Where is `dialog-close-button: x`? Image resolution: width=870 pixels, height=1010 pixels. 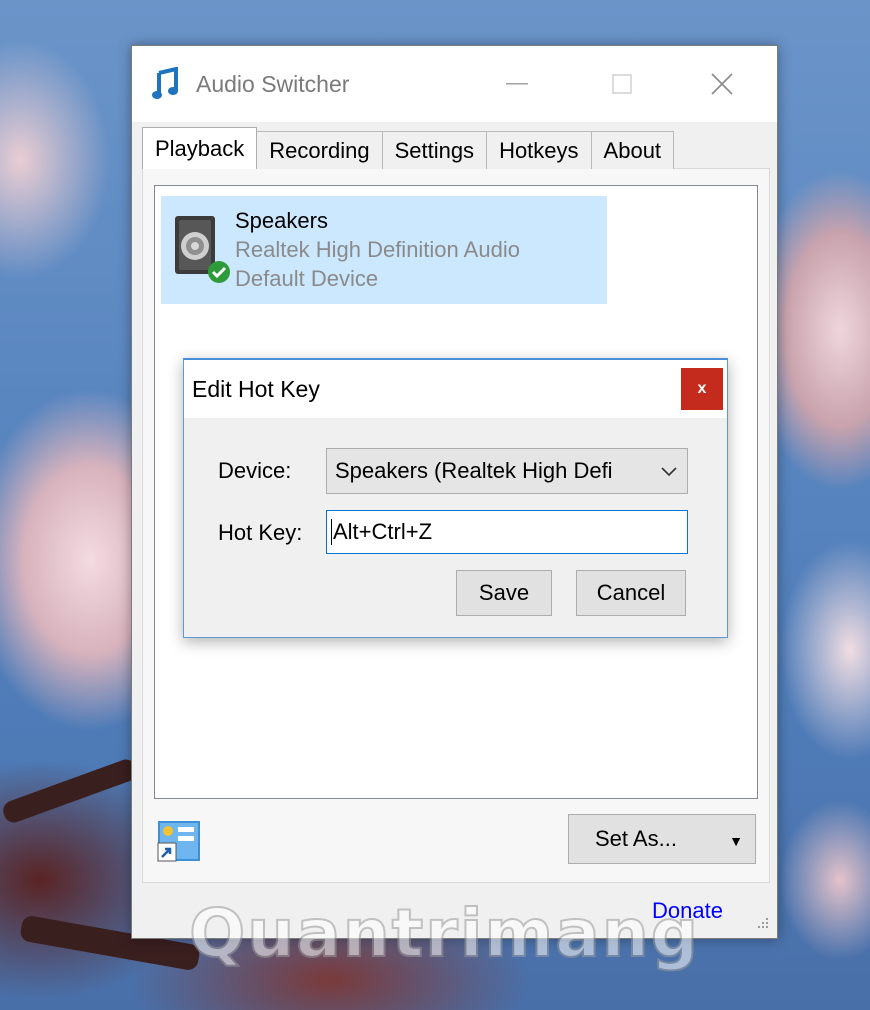 dialog-close-button: x is located at coordinates (702, 389).